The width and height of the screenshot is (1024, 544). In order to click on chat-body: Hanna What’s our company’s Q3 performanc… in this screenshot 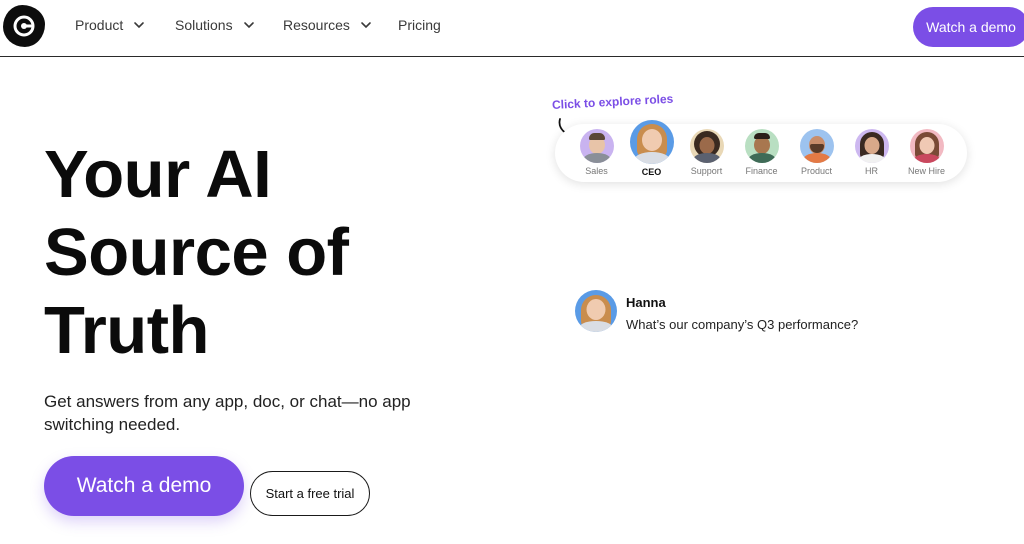, I will do `click(742, 311)`.